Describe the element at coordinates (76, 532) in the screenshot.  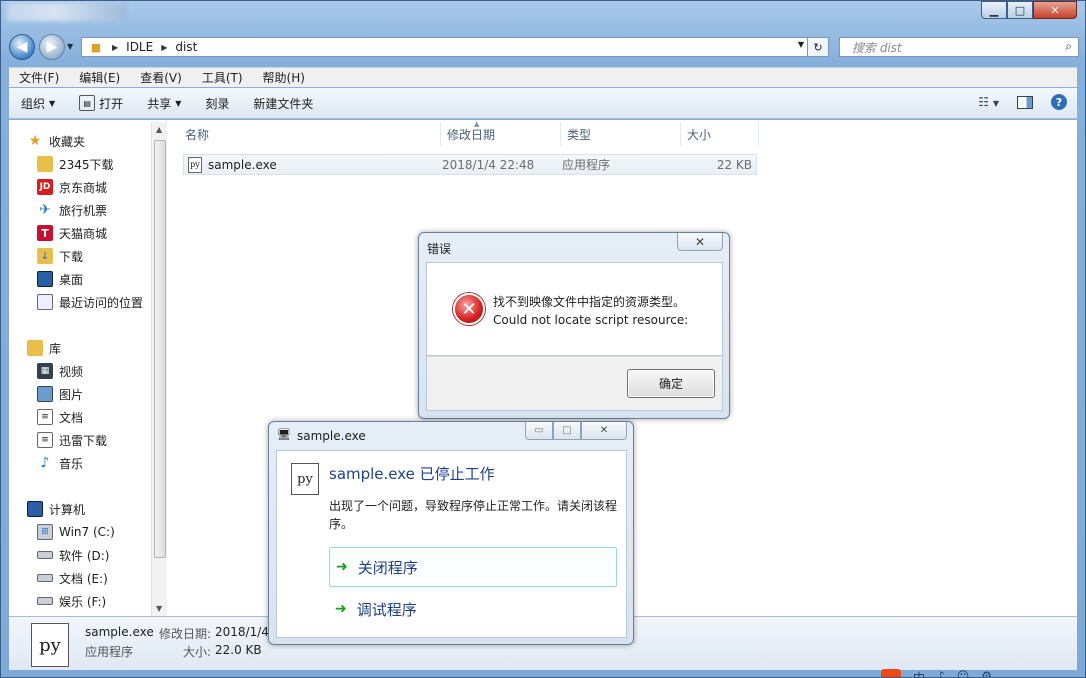
I see `sidebar-item-drive-c: ⊞ Win7 (C:)` at that location.